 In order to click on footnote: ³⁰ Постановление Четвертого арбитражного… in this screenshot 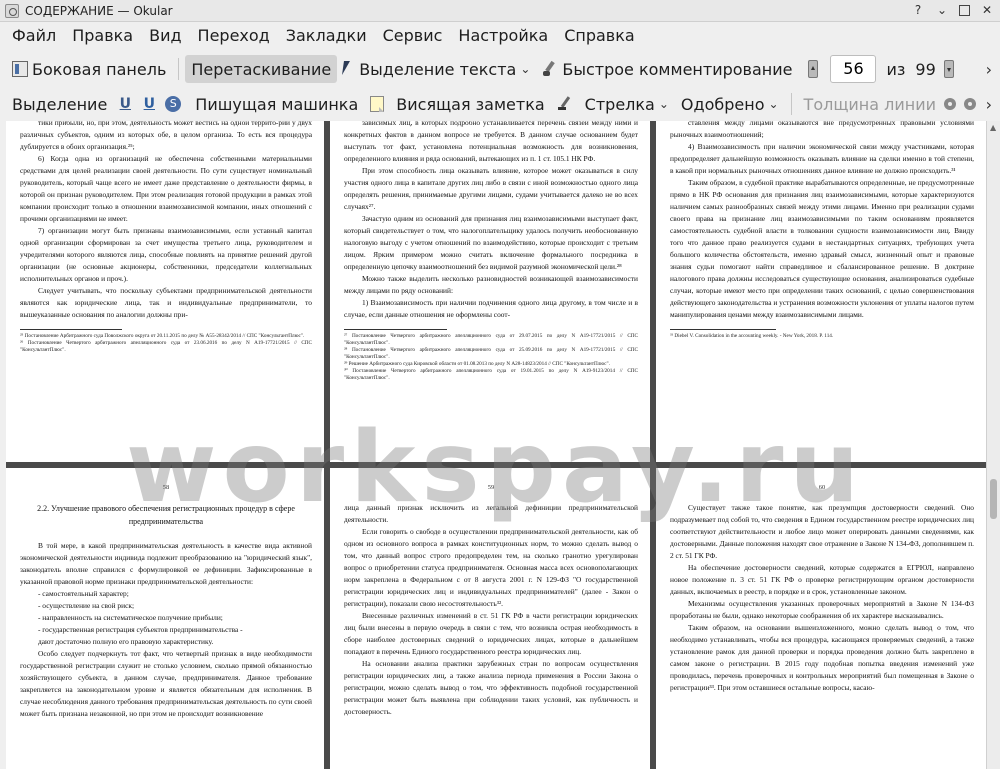, I will do `click(491, 374)`.